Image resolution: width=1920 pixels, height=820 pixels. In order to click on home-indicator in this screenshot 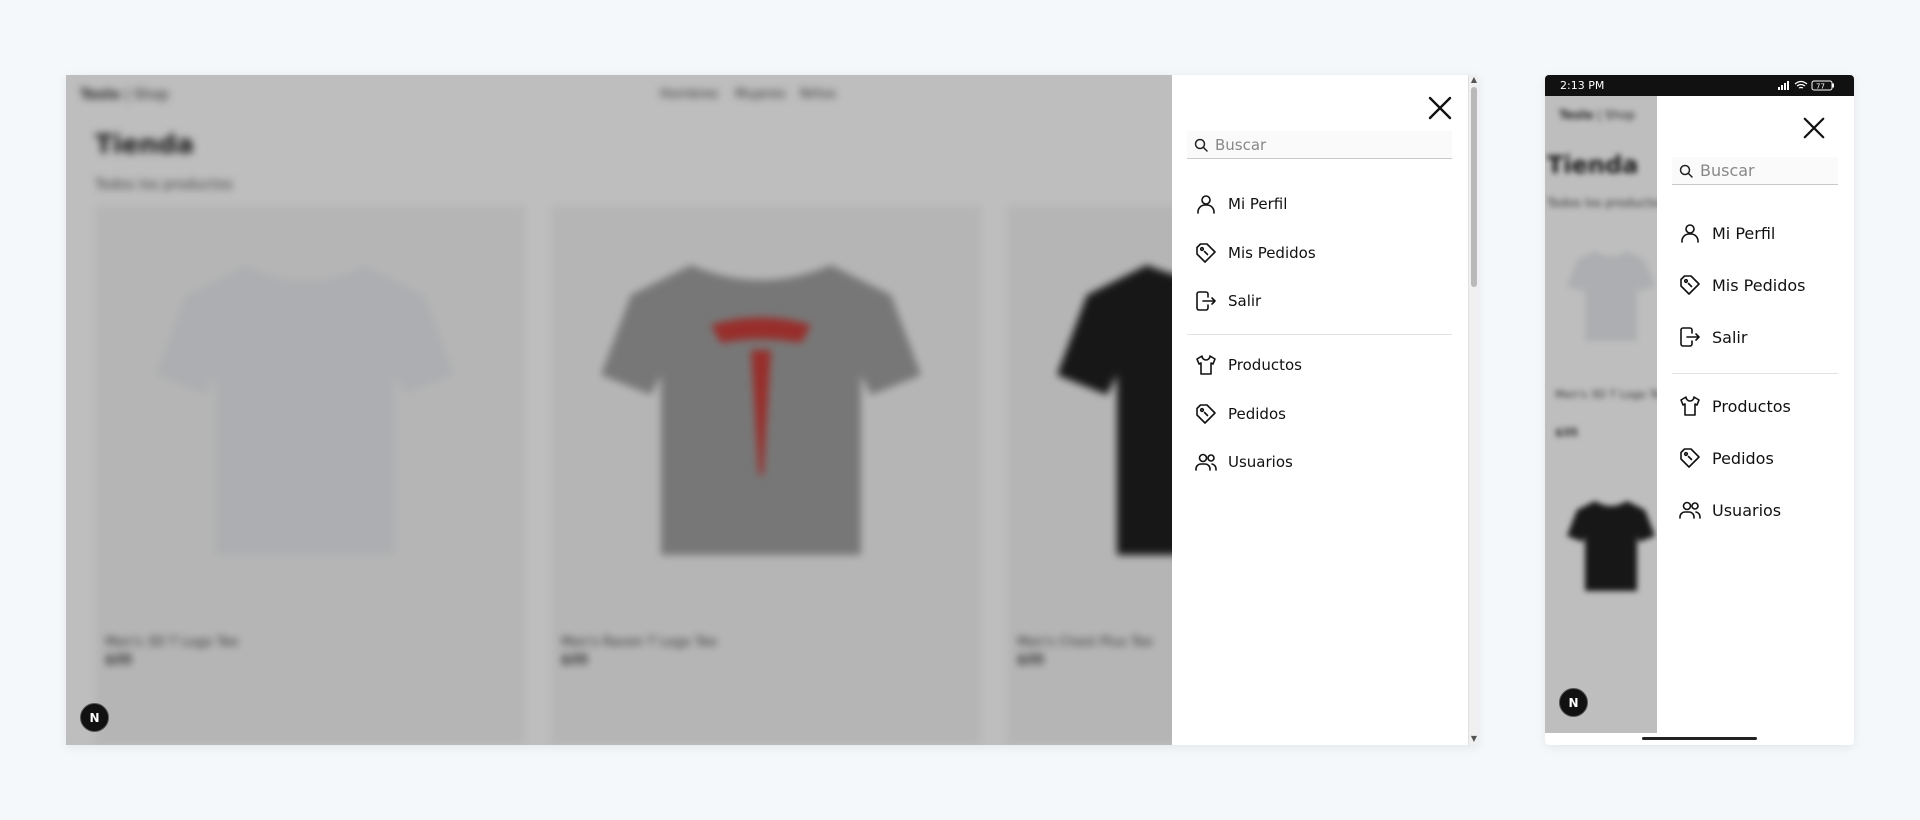, I will do `click(1699, 738)`.